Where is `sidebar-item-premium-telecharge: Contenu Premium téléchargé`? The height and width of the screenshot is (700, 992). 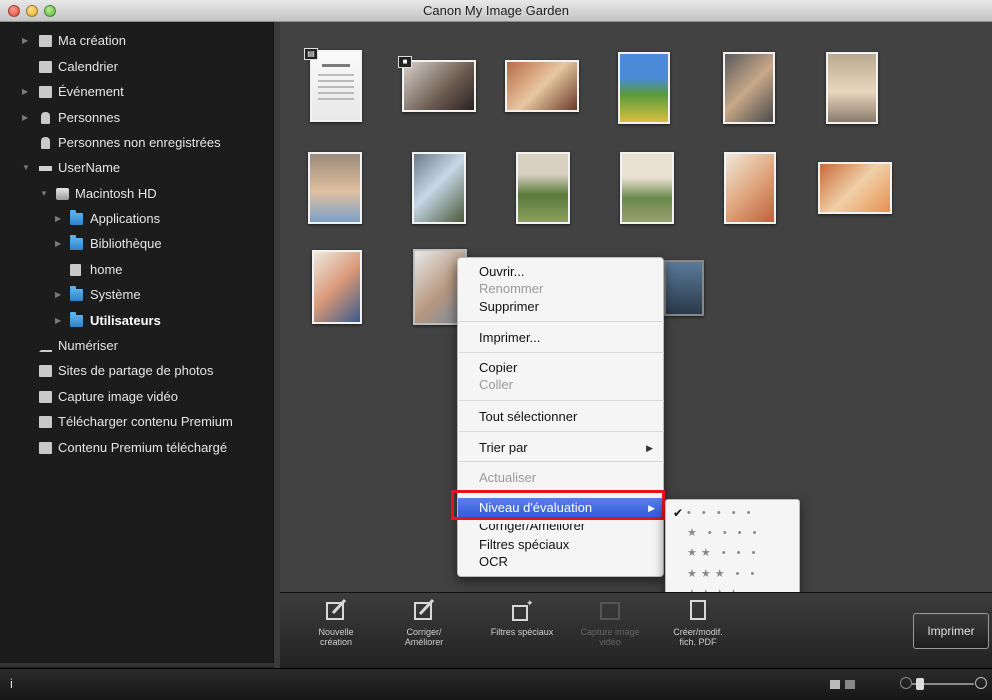
sidebar-item-premium-telecharge: Contenu Premium téléchargé is located at coordinates (137, 448).